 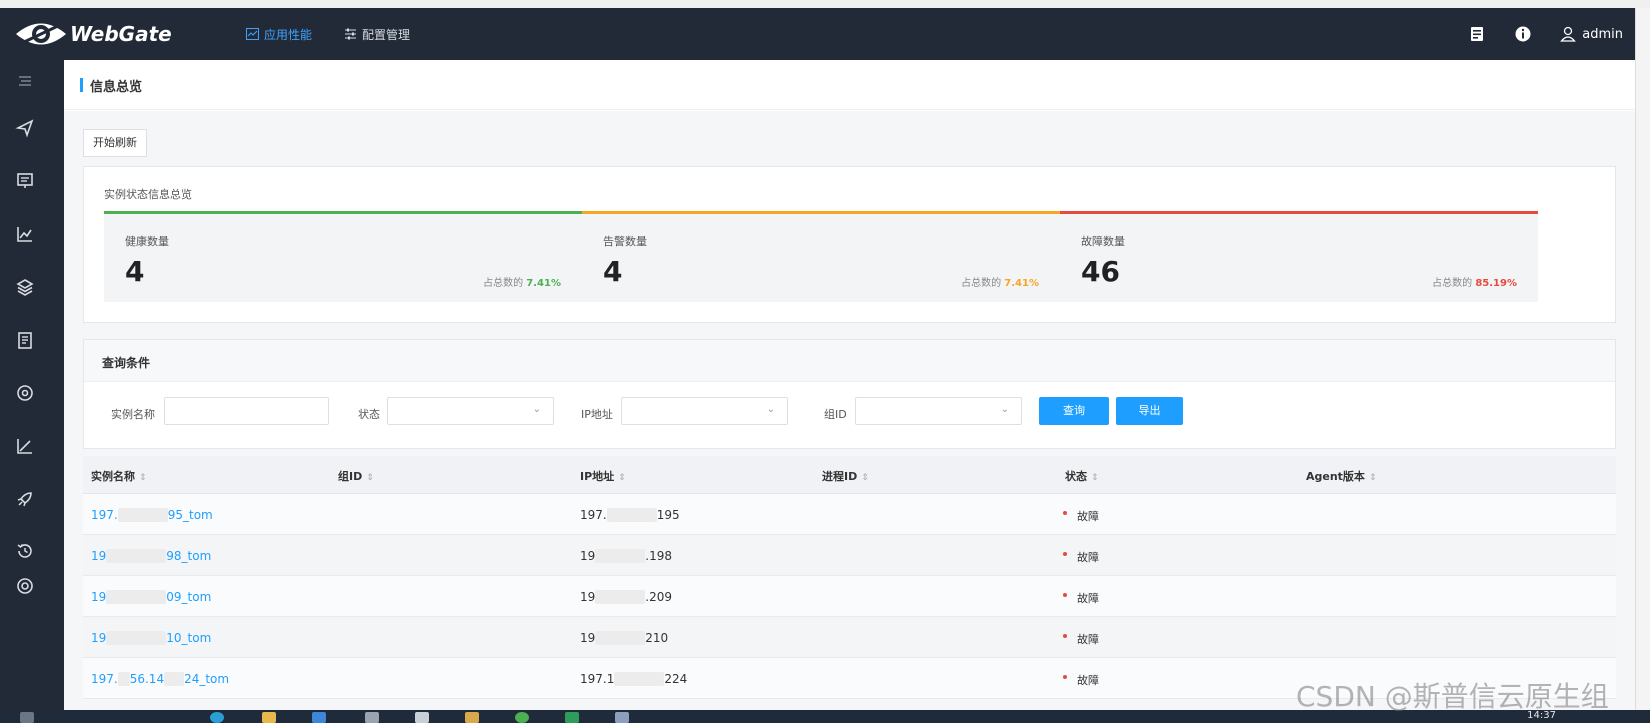 What do you see at coordinates (189, 556) in the screenshot?
I see `instance-name-part: 98_tom` at bounding box center [189, 556].